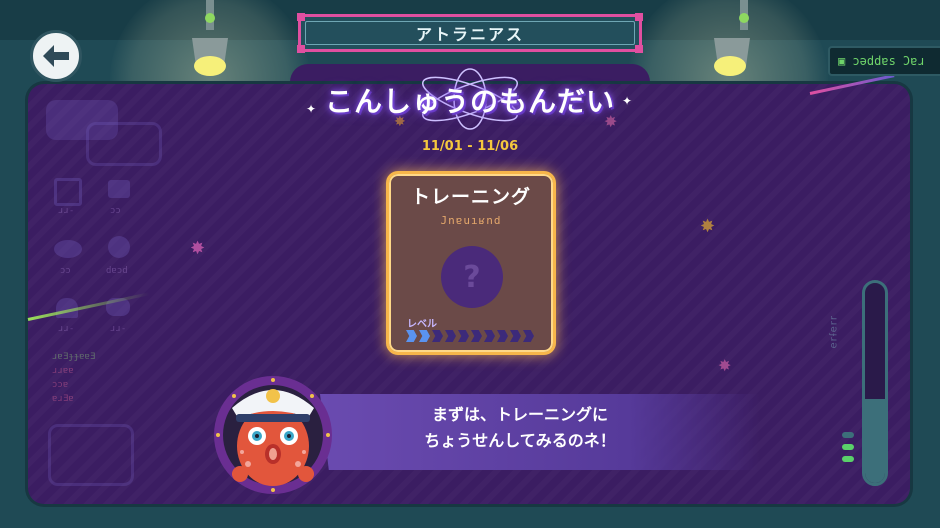  I want to click on ghost-label-3: ɔɔ, so click(65, 271).